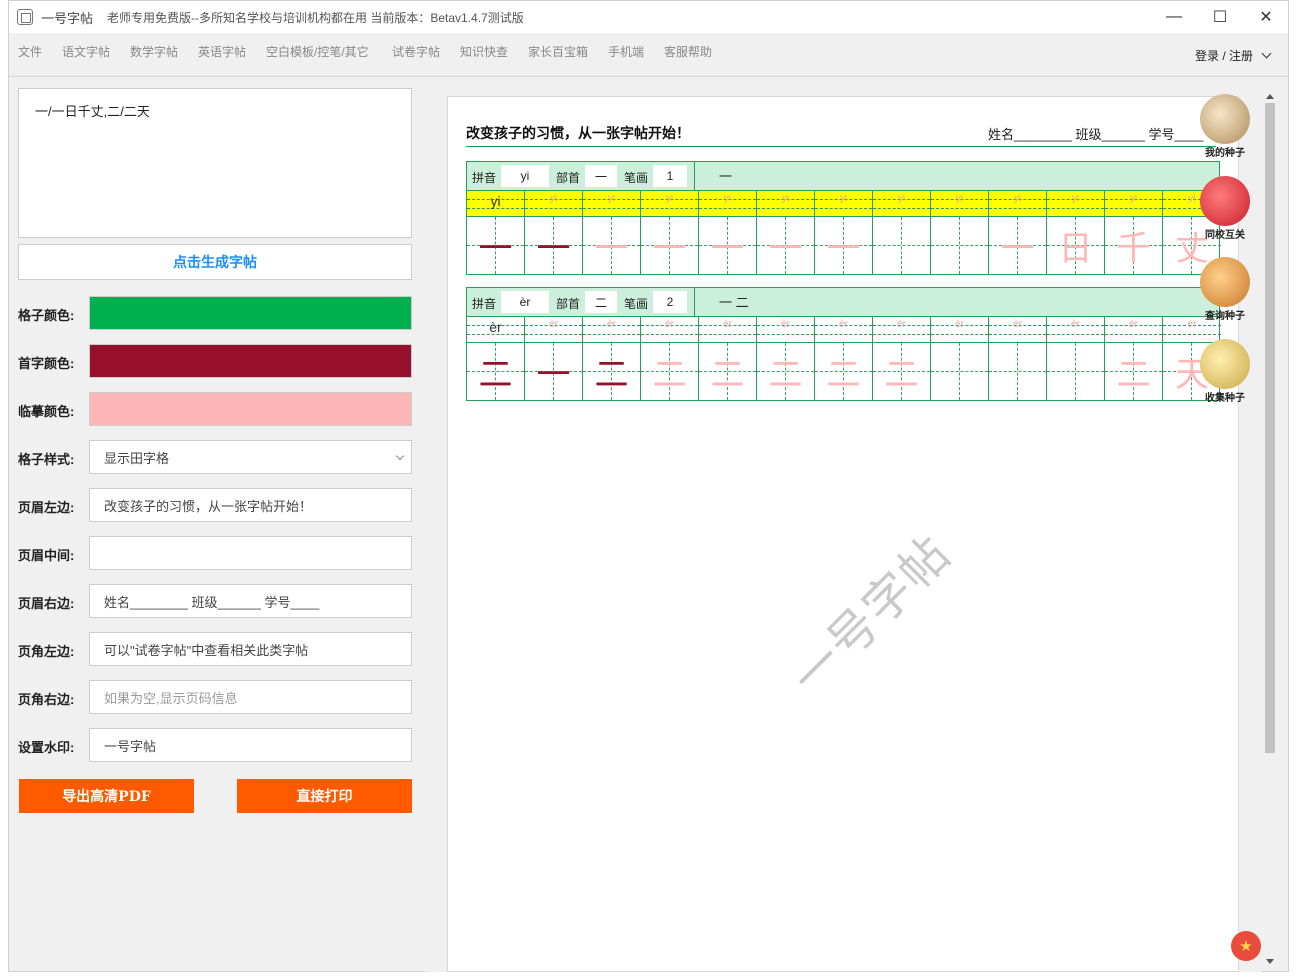 This screenshot has width=1296, height=979. What do you see at coordinates (30, 51) in the screenshot?
I see `menu-file: 文件` at bounding box center [30, 51].